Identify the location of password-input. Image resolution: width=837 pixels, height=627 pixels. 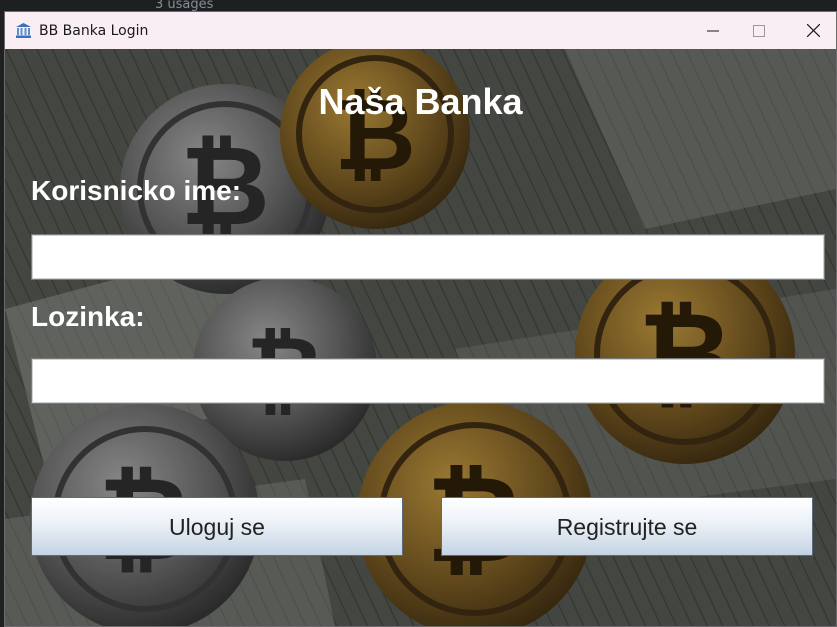
(428, 381).